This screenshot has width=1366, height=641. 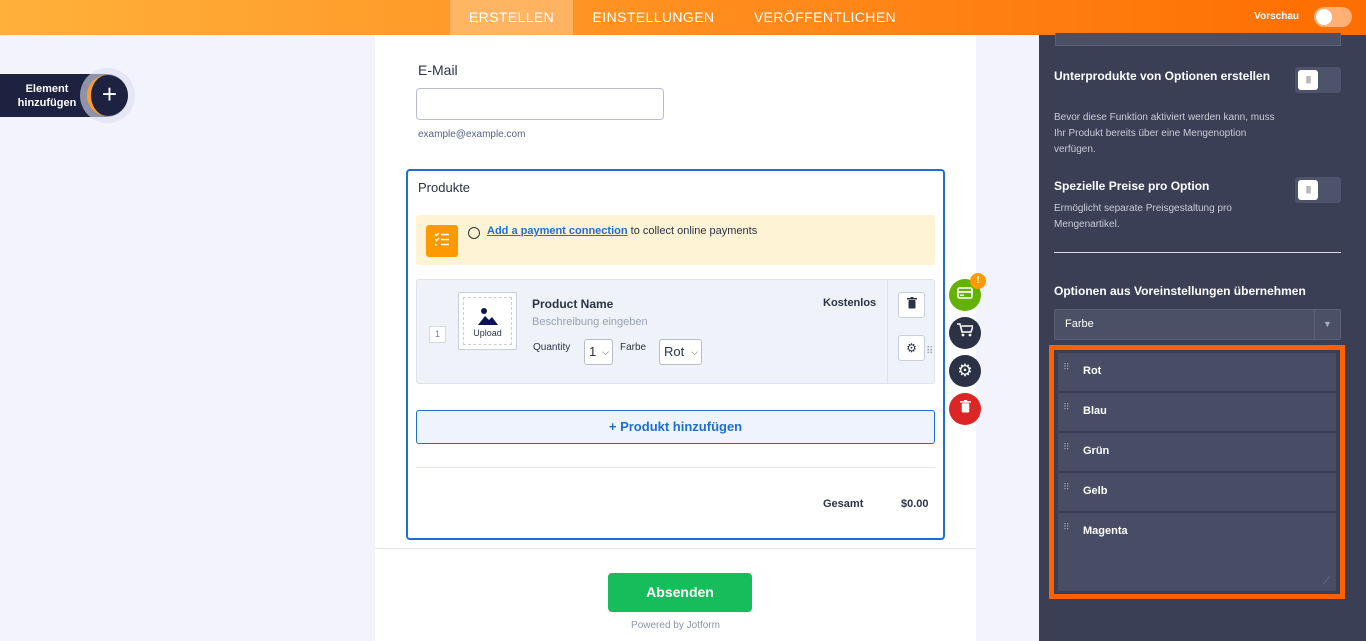 What do you see at coordinates (487, 333) in the screenshot?
I see `upload-label: Upload` at bounding box center [487, 333].